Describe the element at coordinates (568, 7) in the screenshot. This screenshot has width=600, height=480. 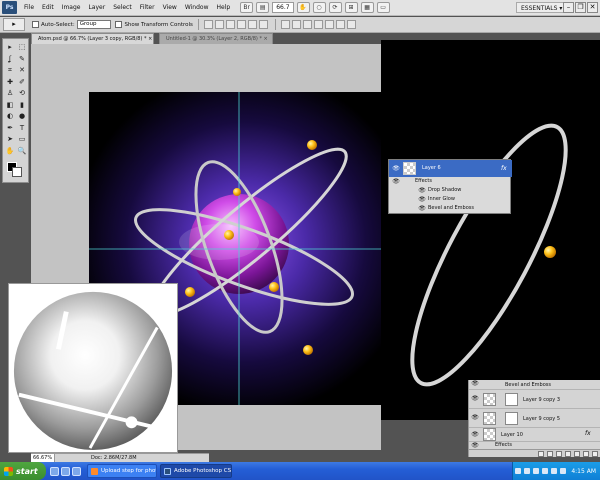
I see `minimize-button: –` at that location.